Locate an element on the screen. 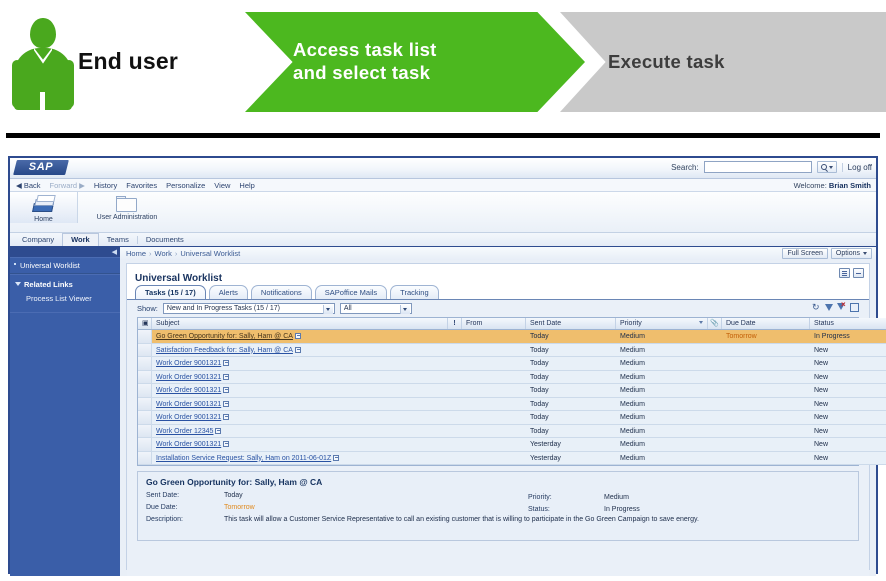 The width and height of the screenshot is (886, 581). nav-favorites-link: Favorites is located at coordinates (141, 185).